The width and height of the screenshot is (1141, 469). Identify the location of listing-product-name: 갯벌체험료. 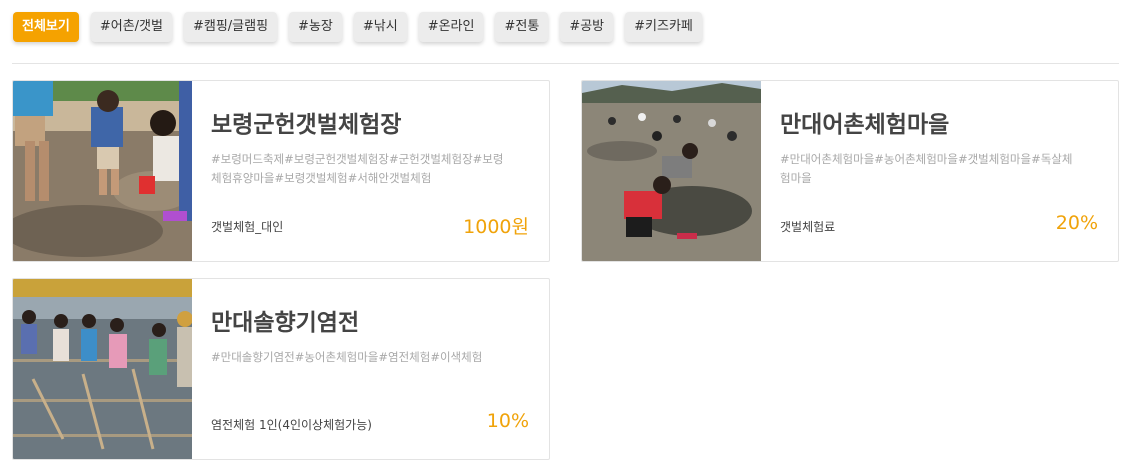
(808, 227).